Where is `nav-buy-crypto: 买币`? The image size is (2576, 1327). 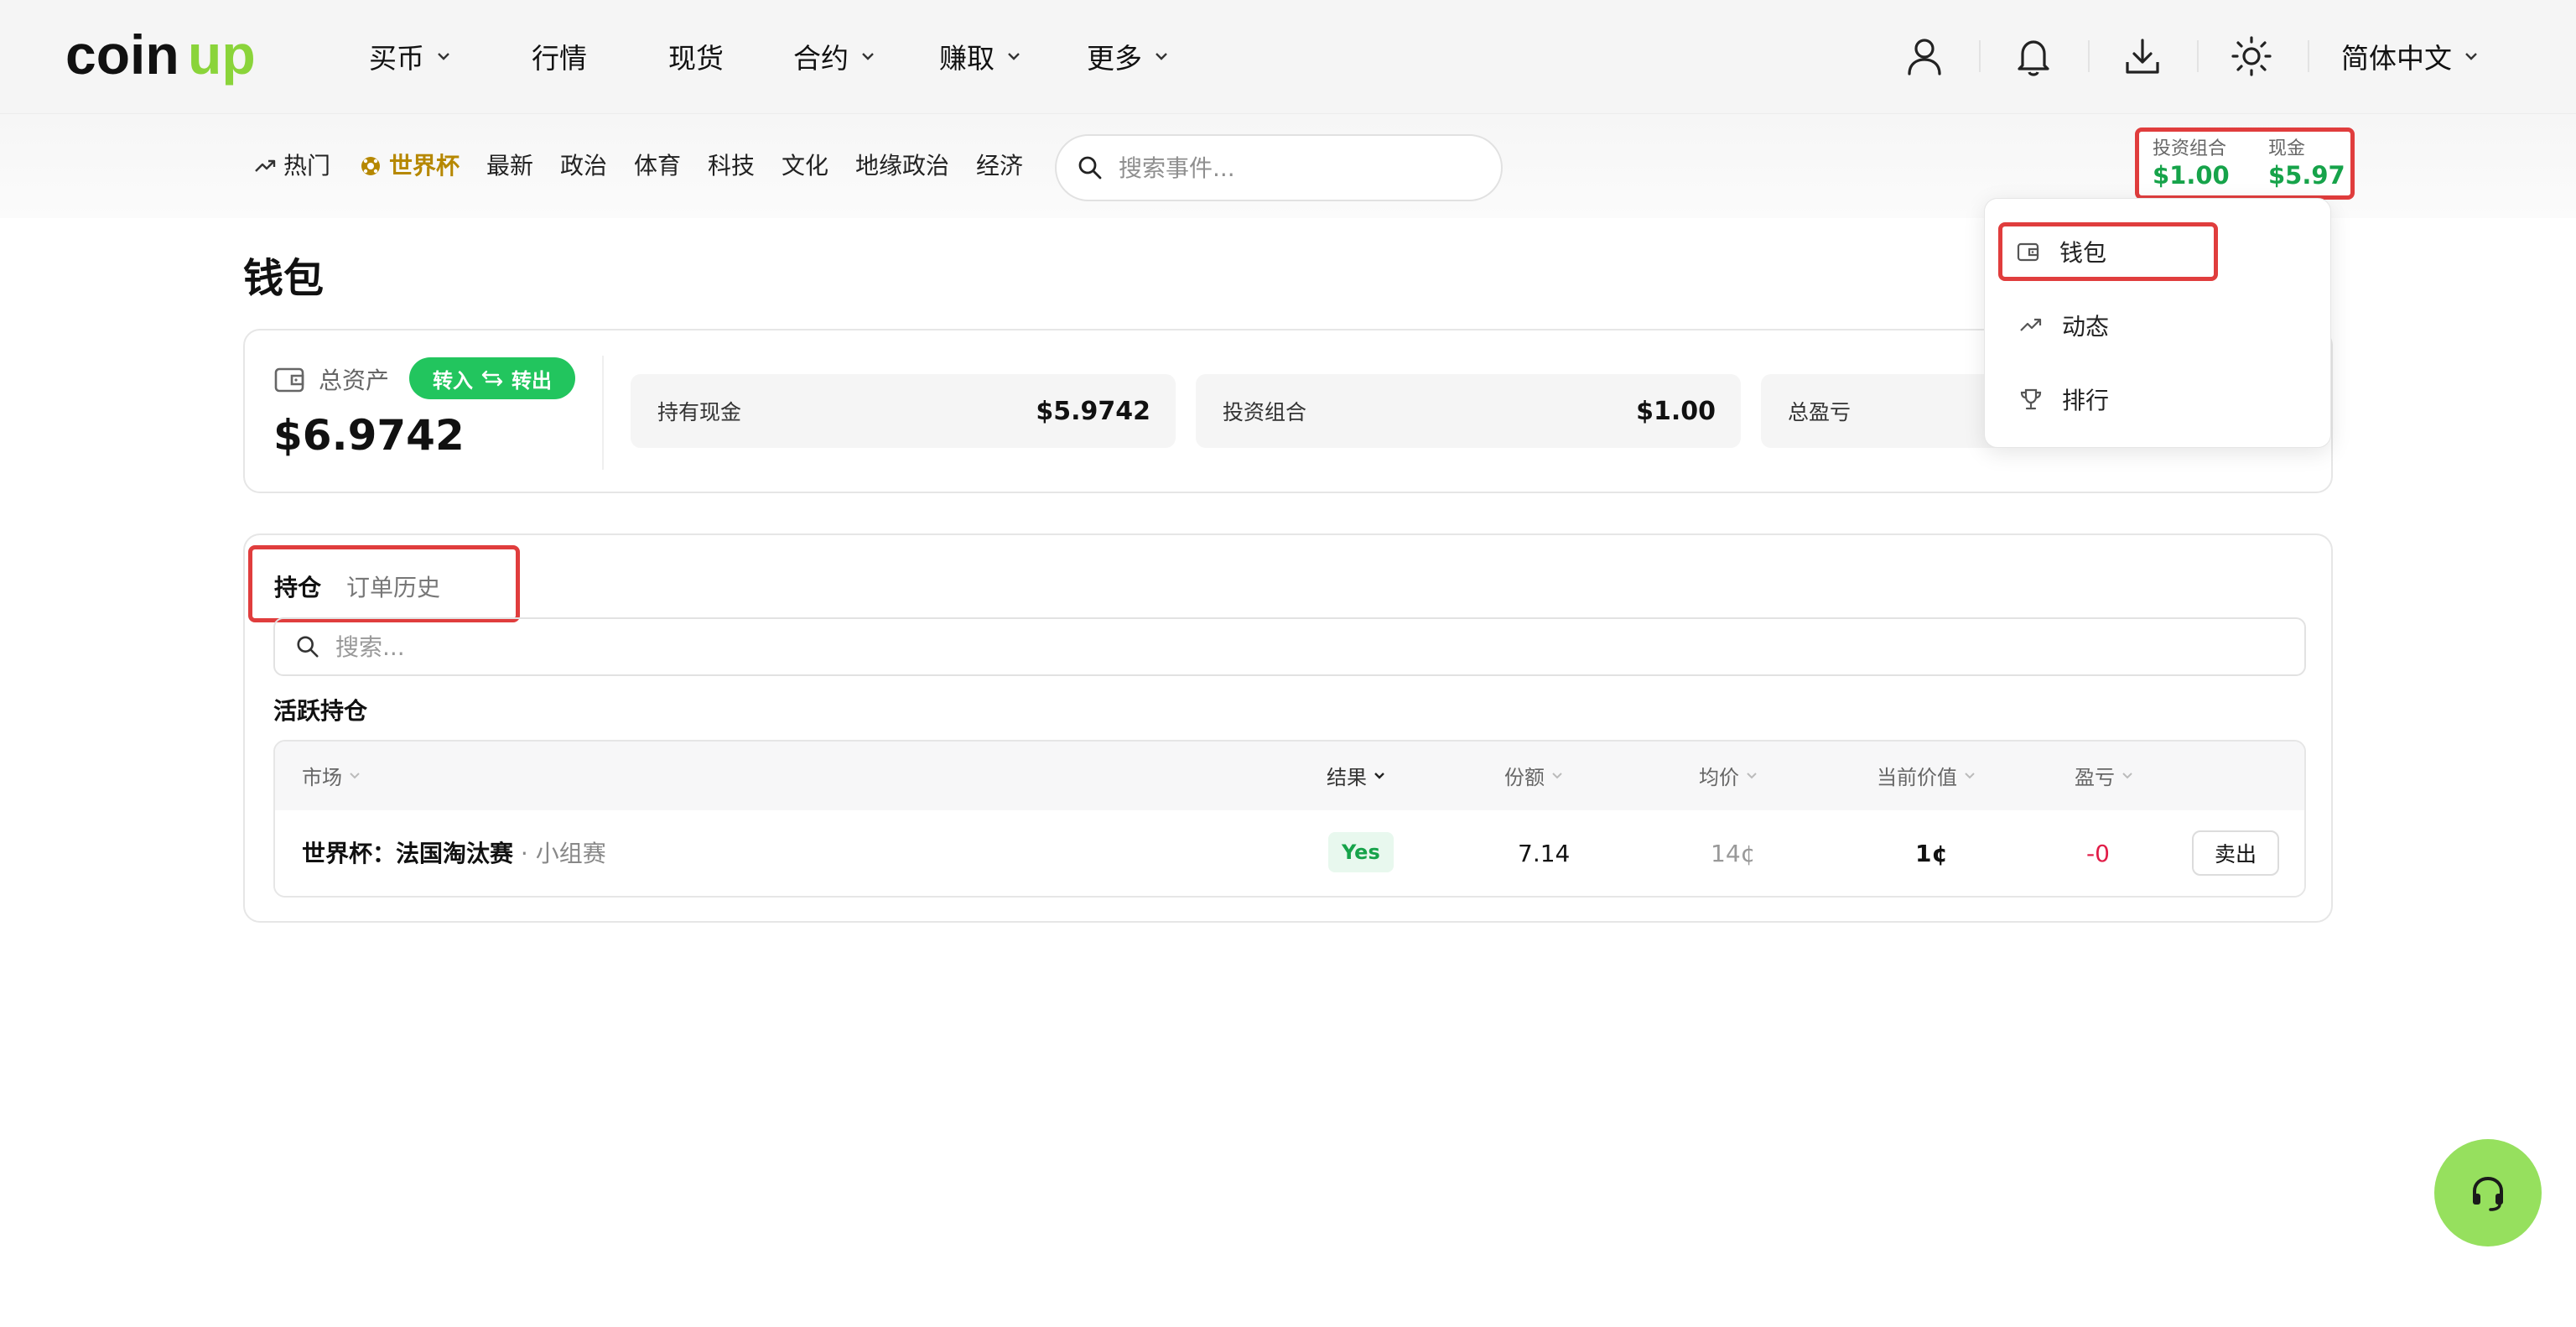 nav-buy-crypto: 买币 is located at coordinates (411, 56).